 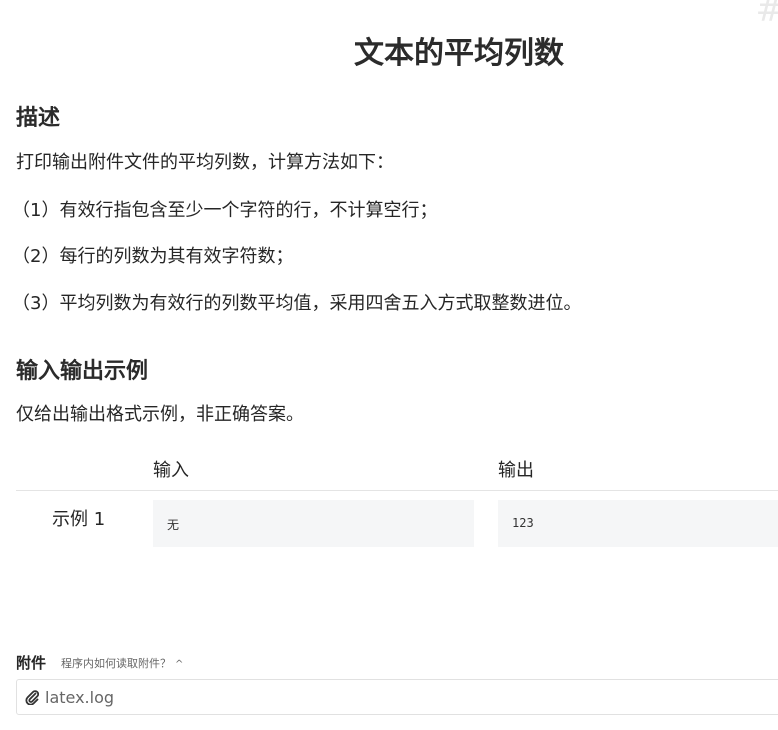 What do you see at coordinates (459, 53) in the screenshot?
I see `page-title: 文本的平均列数` at bounding box center [459, 53].